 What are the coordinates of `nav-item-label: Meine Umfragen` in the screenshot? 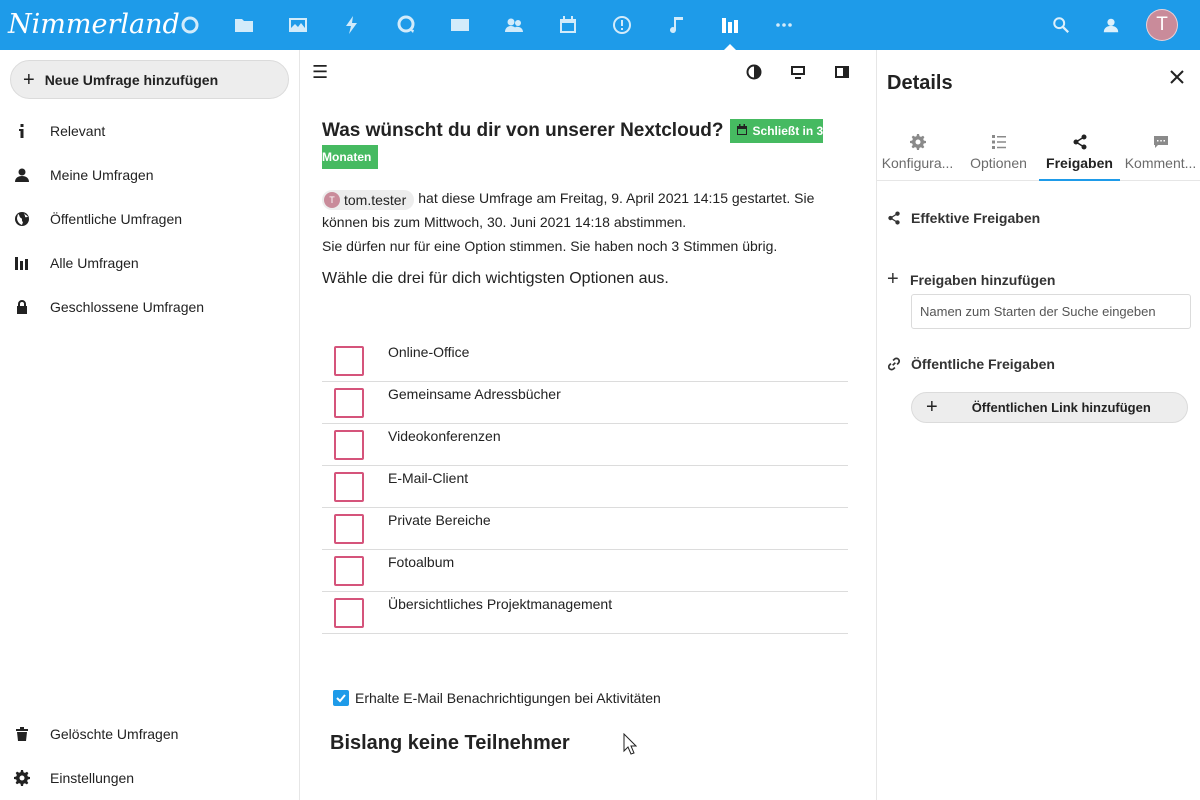 It's located at (102, 175).